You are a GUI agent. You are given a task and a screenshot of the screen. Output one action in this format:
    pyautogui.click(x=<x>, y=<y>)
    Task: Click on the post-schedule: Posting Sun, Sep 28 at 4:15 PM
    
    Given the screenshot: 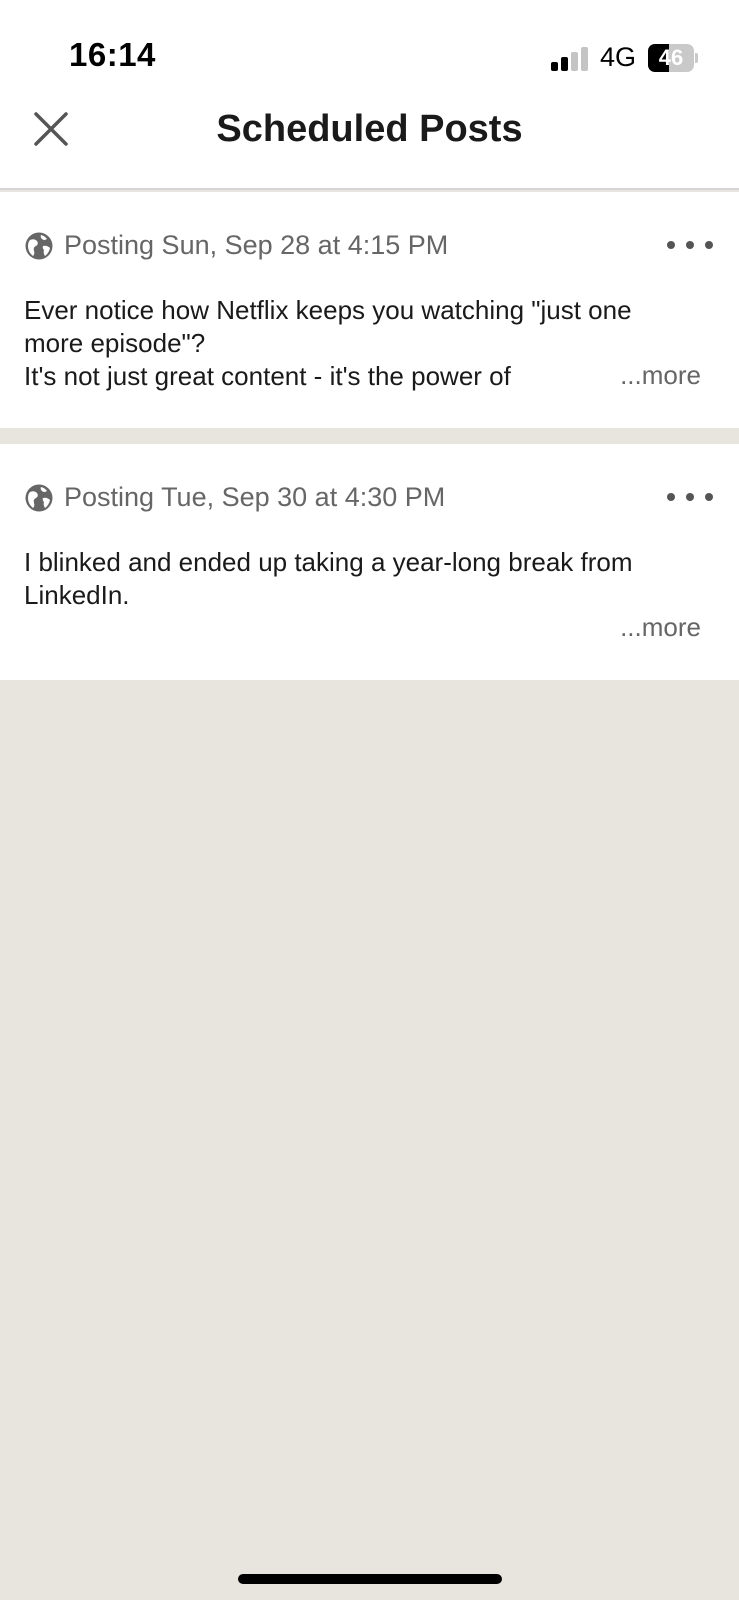 What is the action you would take?
    pyautogui.click(x=256, y=245)
    